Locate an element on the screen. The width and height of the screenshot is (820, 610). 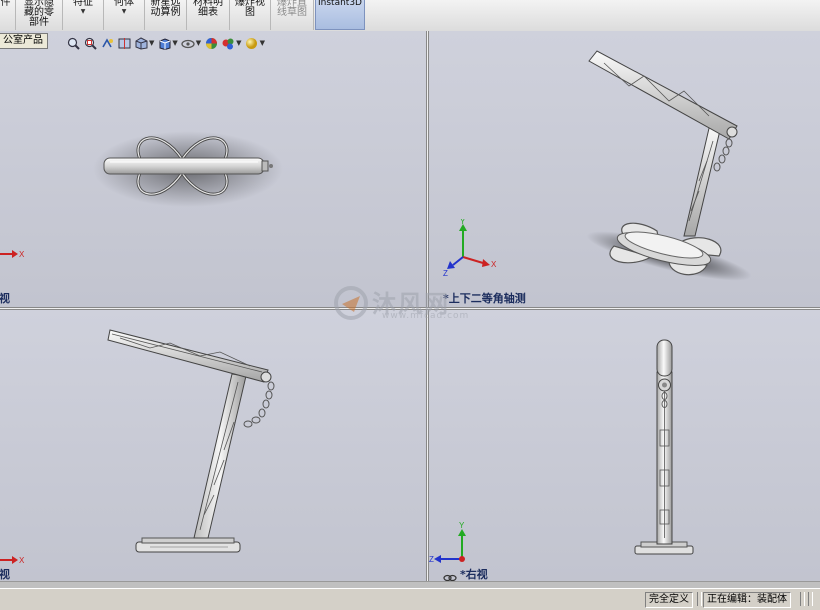
toolbar-button-reference-geometry: 何体 ▼ is located at coordinates (124, 15).